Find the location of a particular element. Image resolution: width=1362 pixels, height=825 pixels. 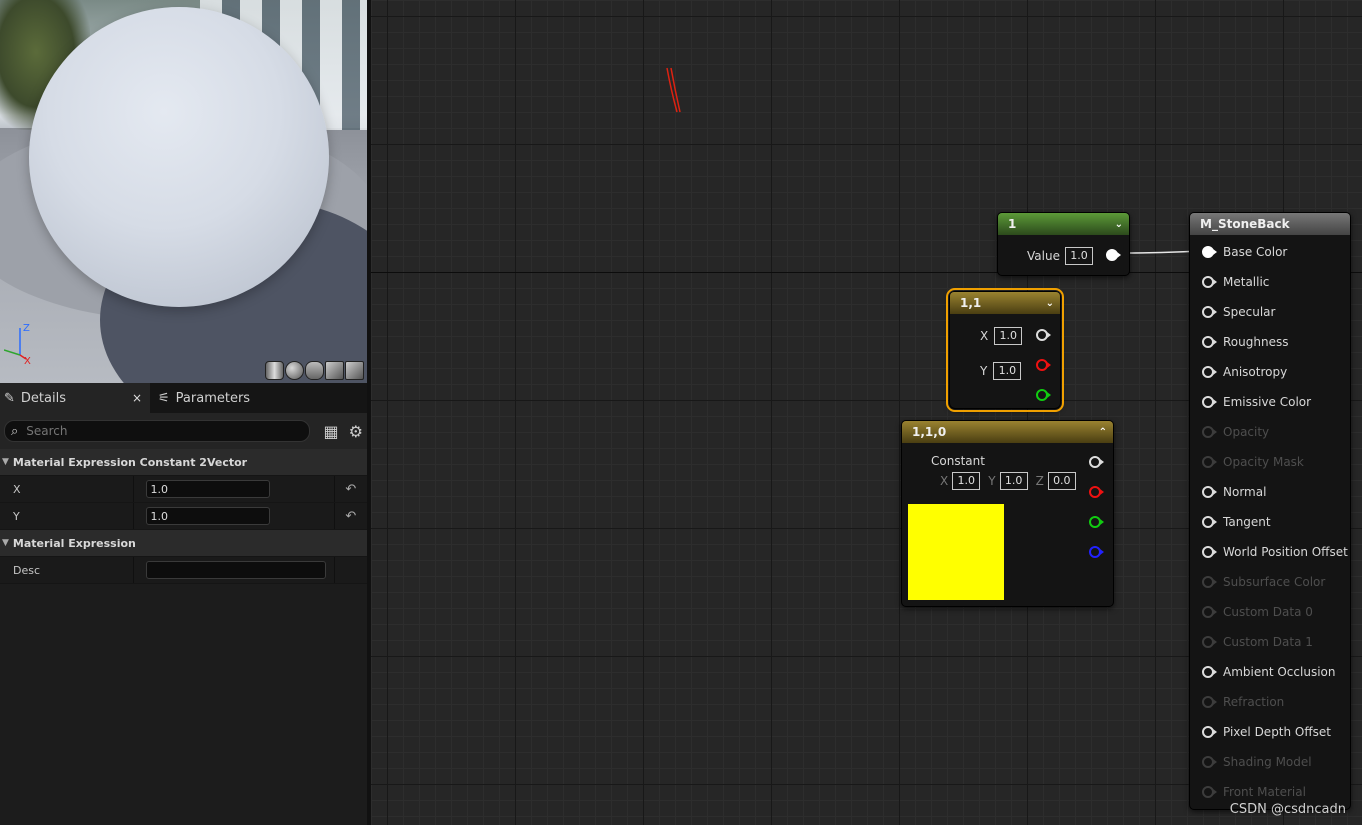

constant-value-field: 1.0 is located at coordinates (1078, 256).